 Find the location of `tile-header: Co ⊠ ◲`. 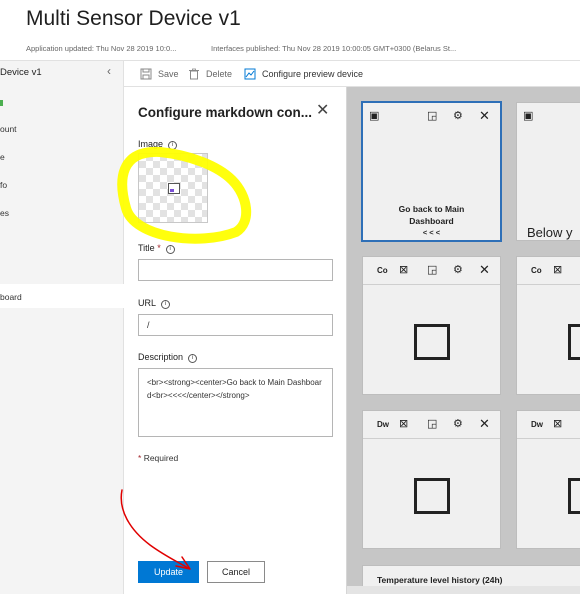

tile-header: Co ⊠ ◲ is located at coordinates (548, 271).